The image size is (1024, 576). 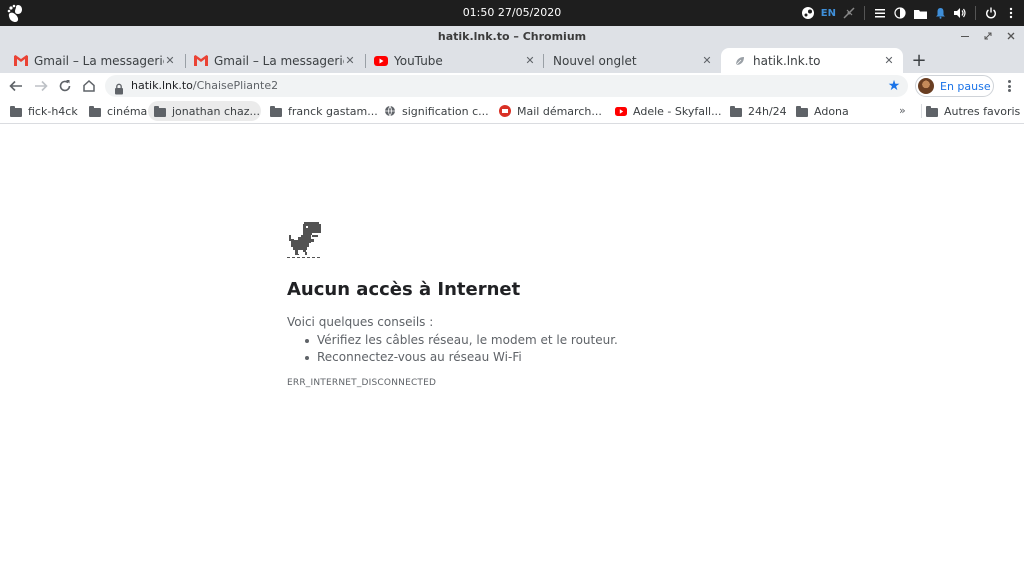 What do you see at coordinates (461, 357) in the screenshot?
I see `suggestion-item: Reconnectez-vous au réseau Wi-Fi` at bounding box center [461, 357].